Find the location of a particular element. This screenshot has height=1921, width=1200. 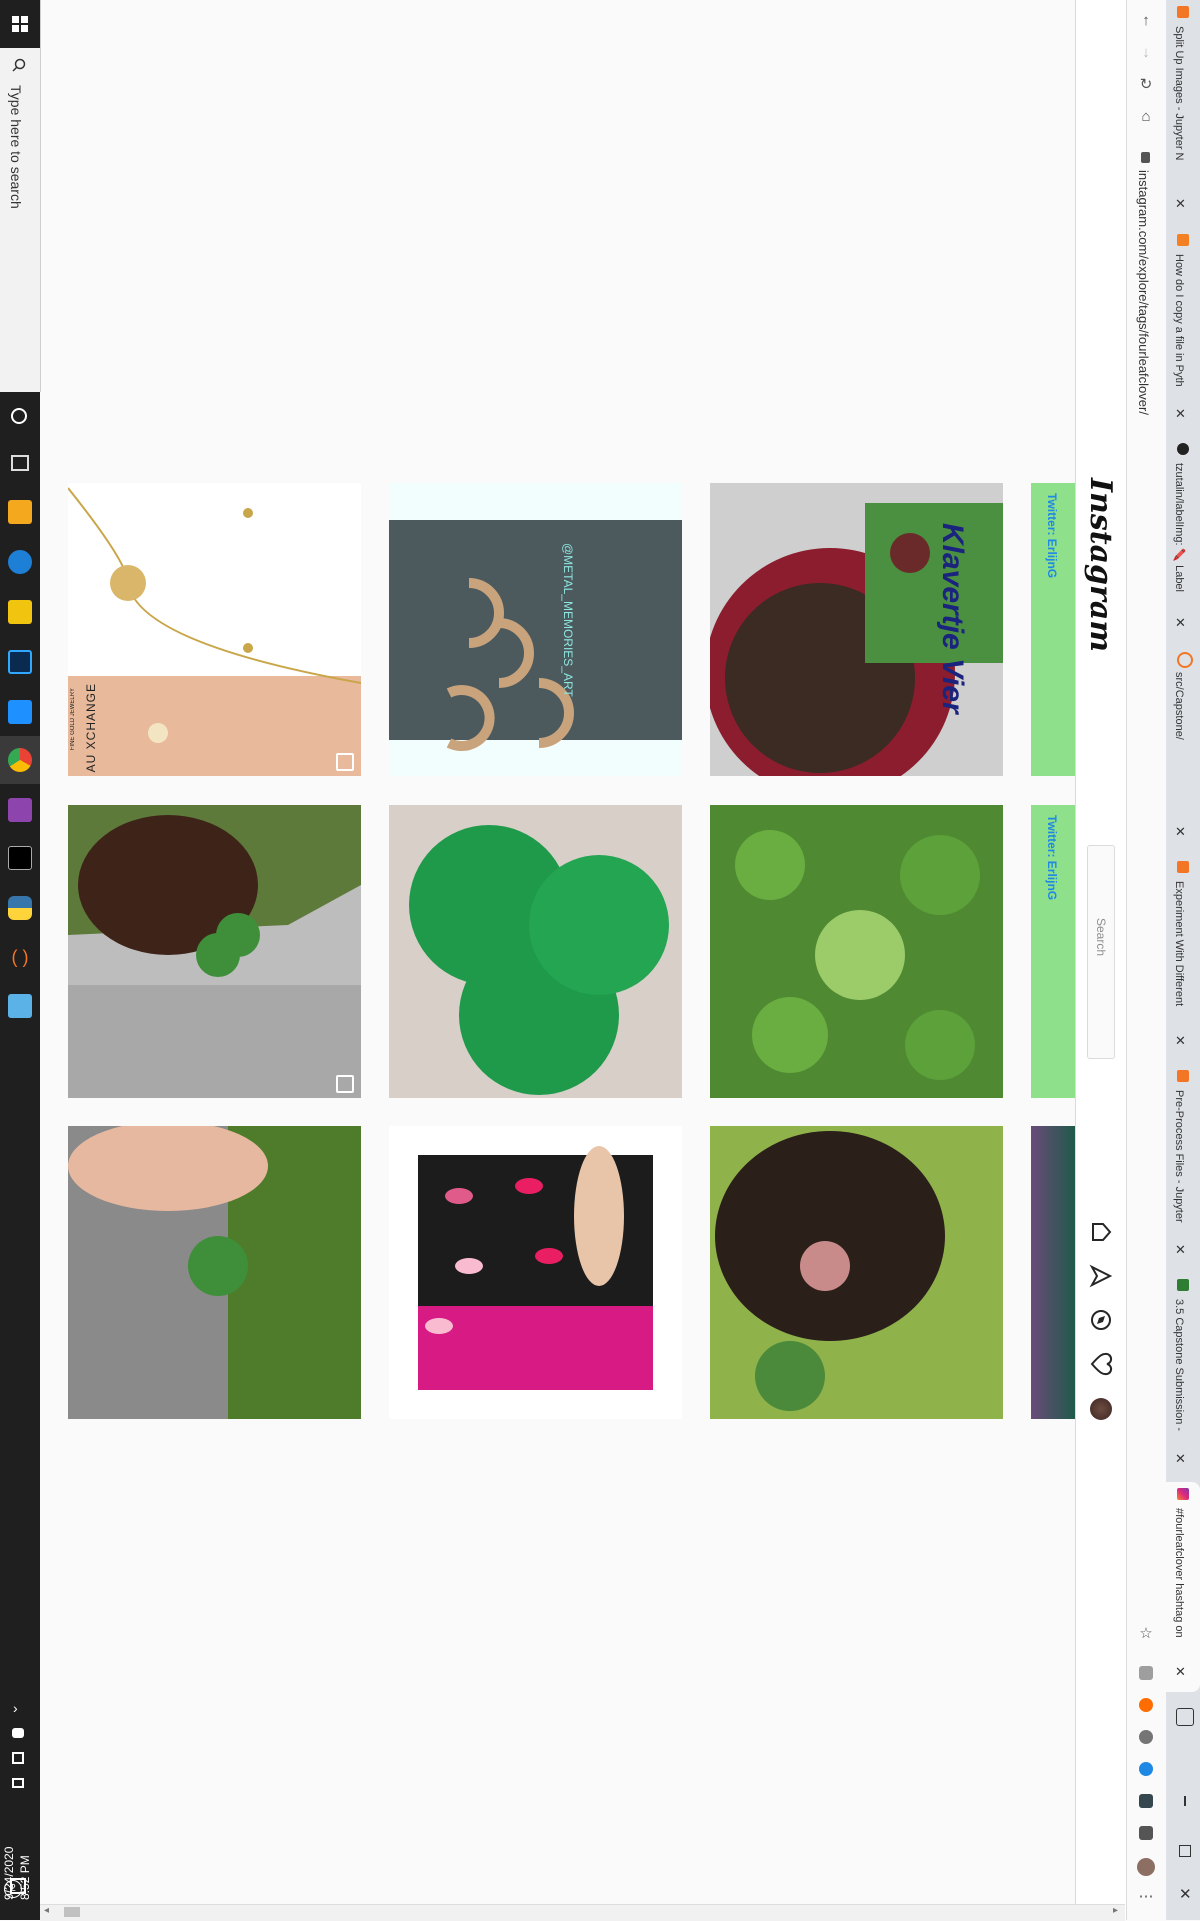

action-center-icon is located at coordinates (18, 1886).